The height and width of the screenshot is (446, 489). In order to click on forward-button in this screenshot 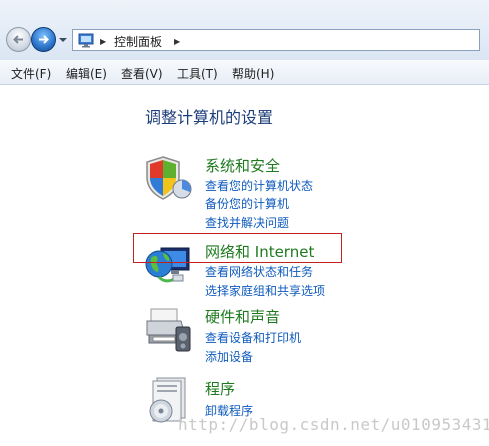, I will do `click(43, 39)`.